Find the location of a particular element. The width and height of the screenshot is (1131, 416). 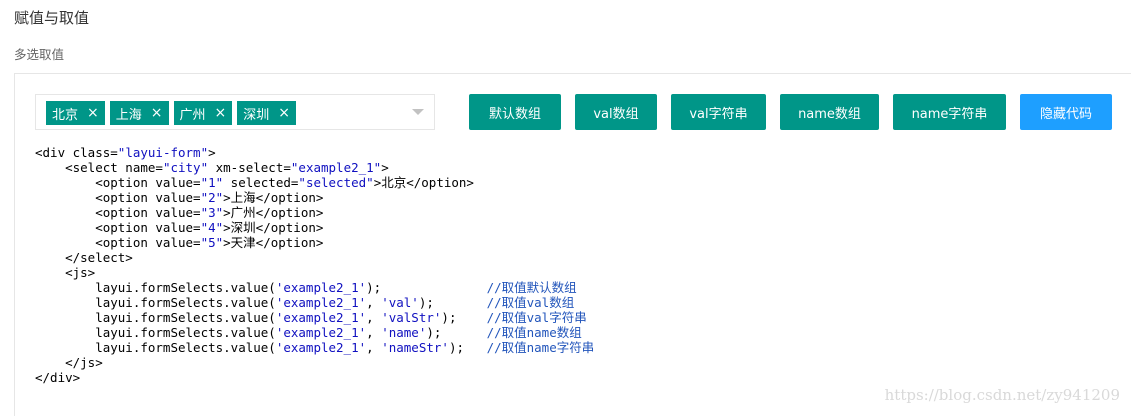

code-string: "1" is located at coordinates (212, 182).